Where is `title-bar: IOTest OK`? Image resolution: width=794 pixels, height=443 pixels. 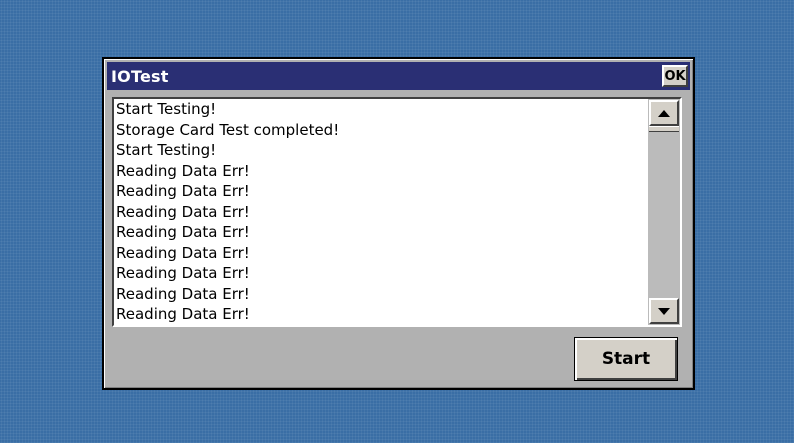 title-bar: IOTest OK is located at coordinates (398, 76).